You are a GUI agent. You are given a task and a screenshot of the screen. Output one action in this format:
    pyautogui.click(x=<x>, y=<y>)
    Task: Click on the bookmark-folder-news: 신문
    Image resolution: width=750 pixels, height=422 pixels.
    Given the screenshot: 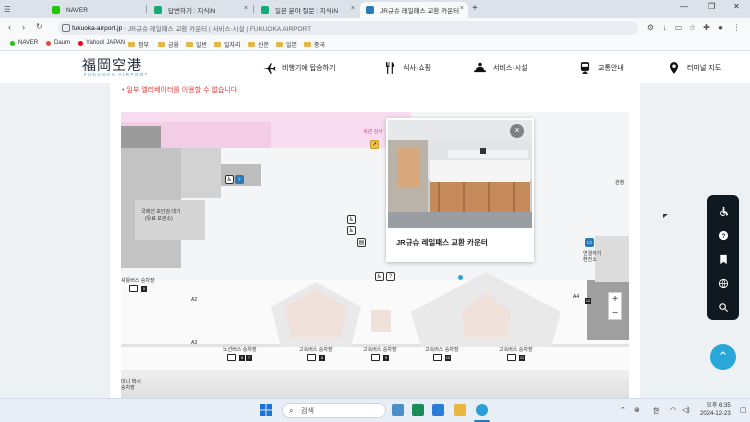 What is the action you would take?
    pyautogui.click(x=258, y=44)
    